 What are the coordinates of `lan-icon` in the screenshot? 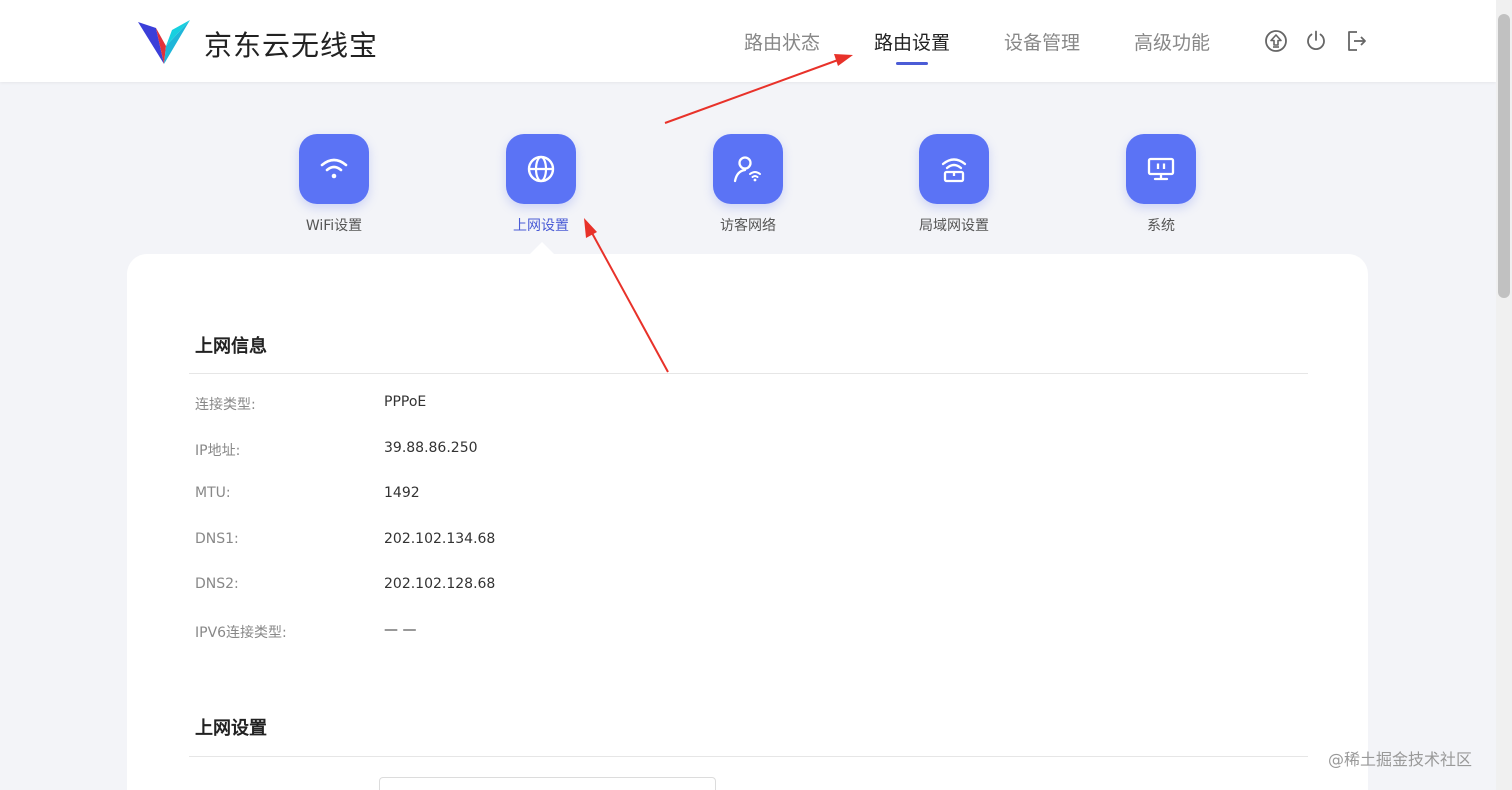 It's located at (954, 170).